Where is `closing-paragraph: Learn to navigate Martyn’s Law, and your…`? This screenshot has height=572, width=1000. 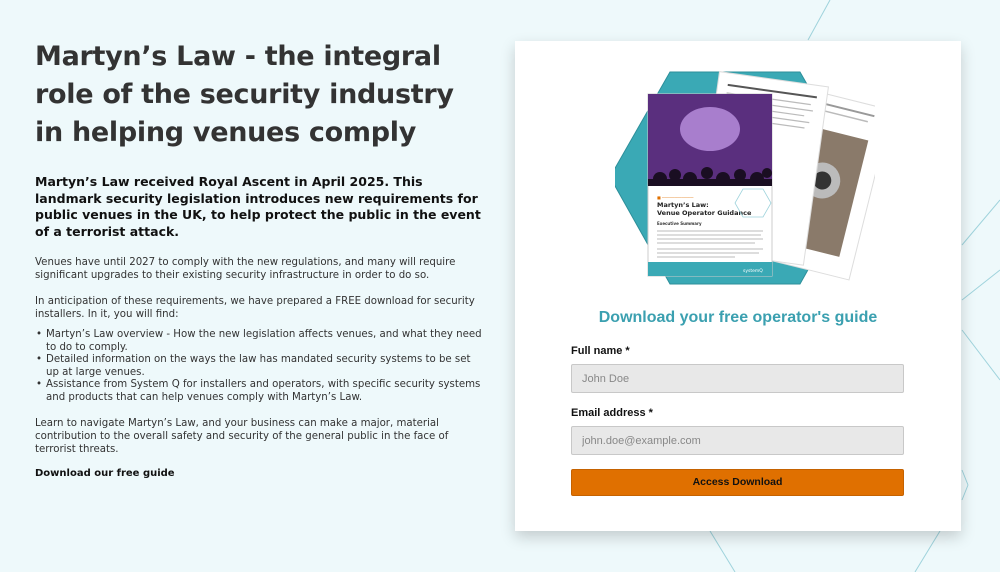 closing-paragraph: Learn to navigate Martyn’s Law, and your… is located at coordinates (242, 436).